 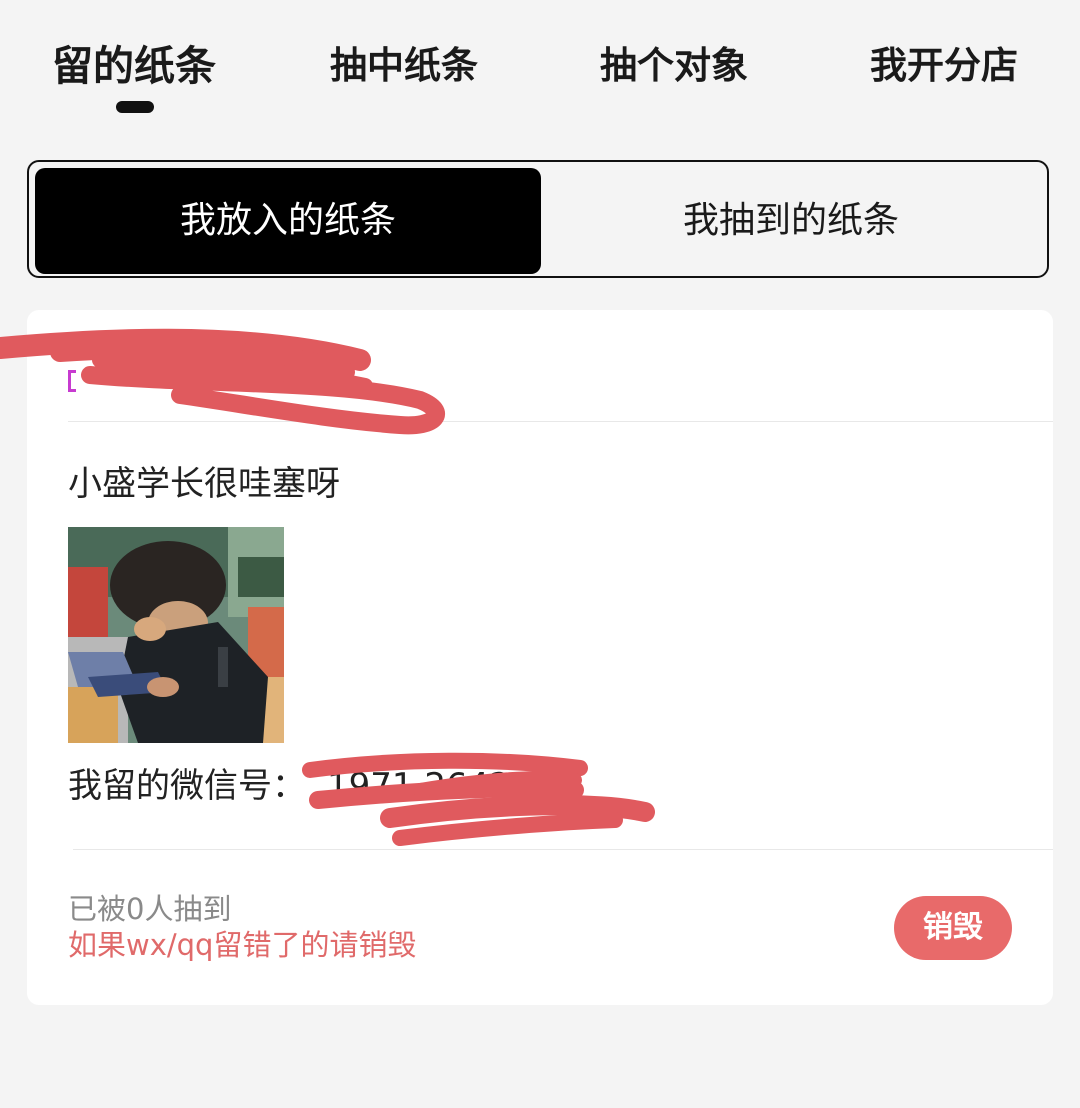 I want to click on destroy-hint-text: 如果wx/qq留错了的请销毁, so click(x=242, y=945).